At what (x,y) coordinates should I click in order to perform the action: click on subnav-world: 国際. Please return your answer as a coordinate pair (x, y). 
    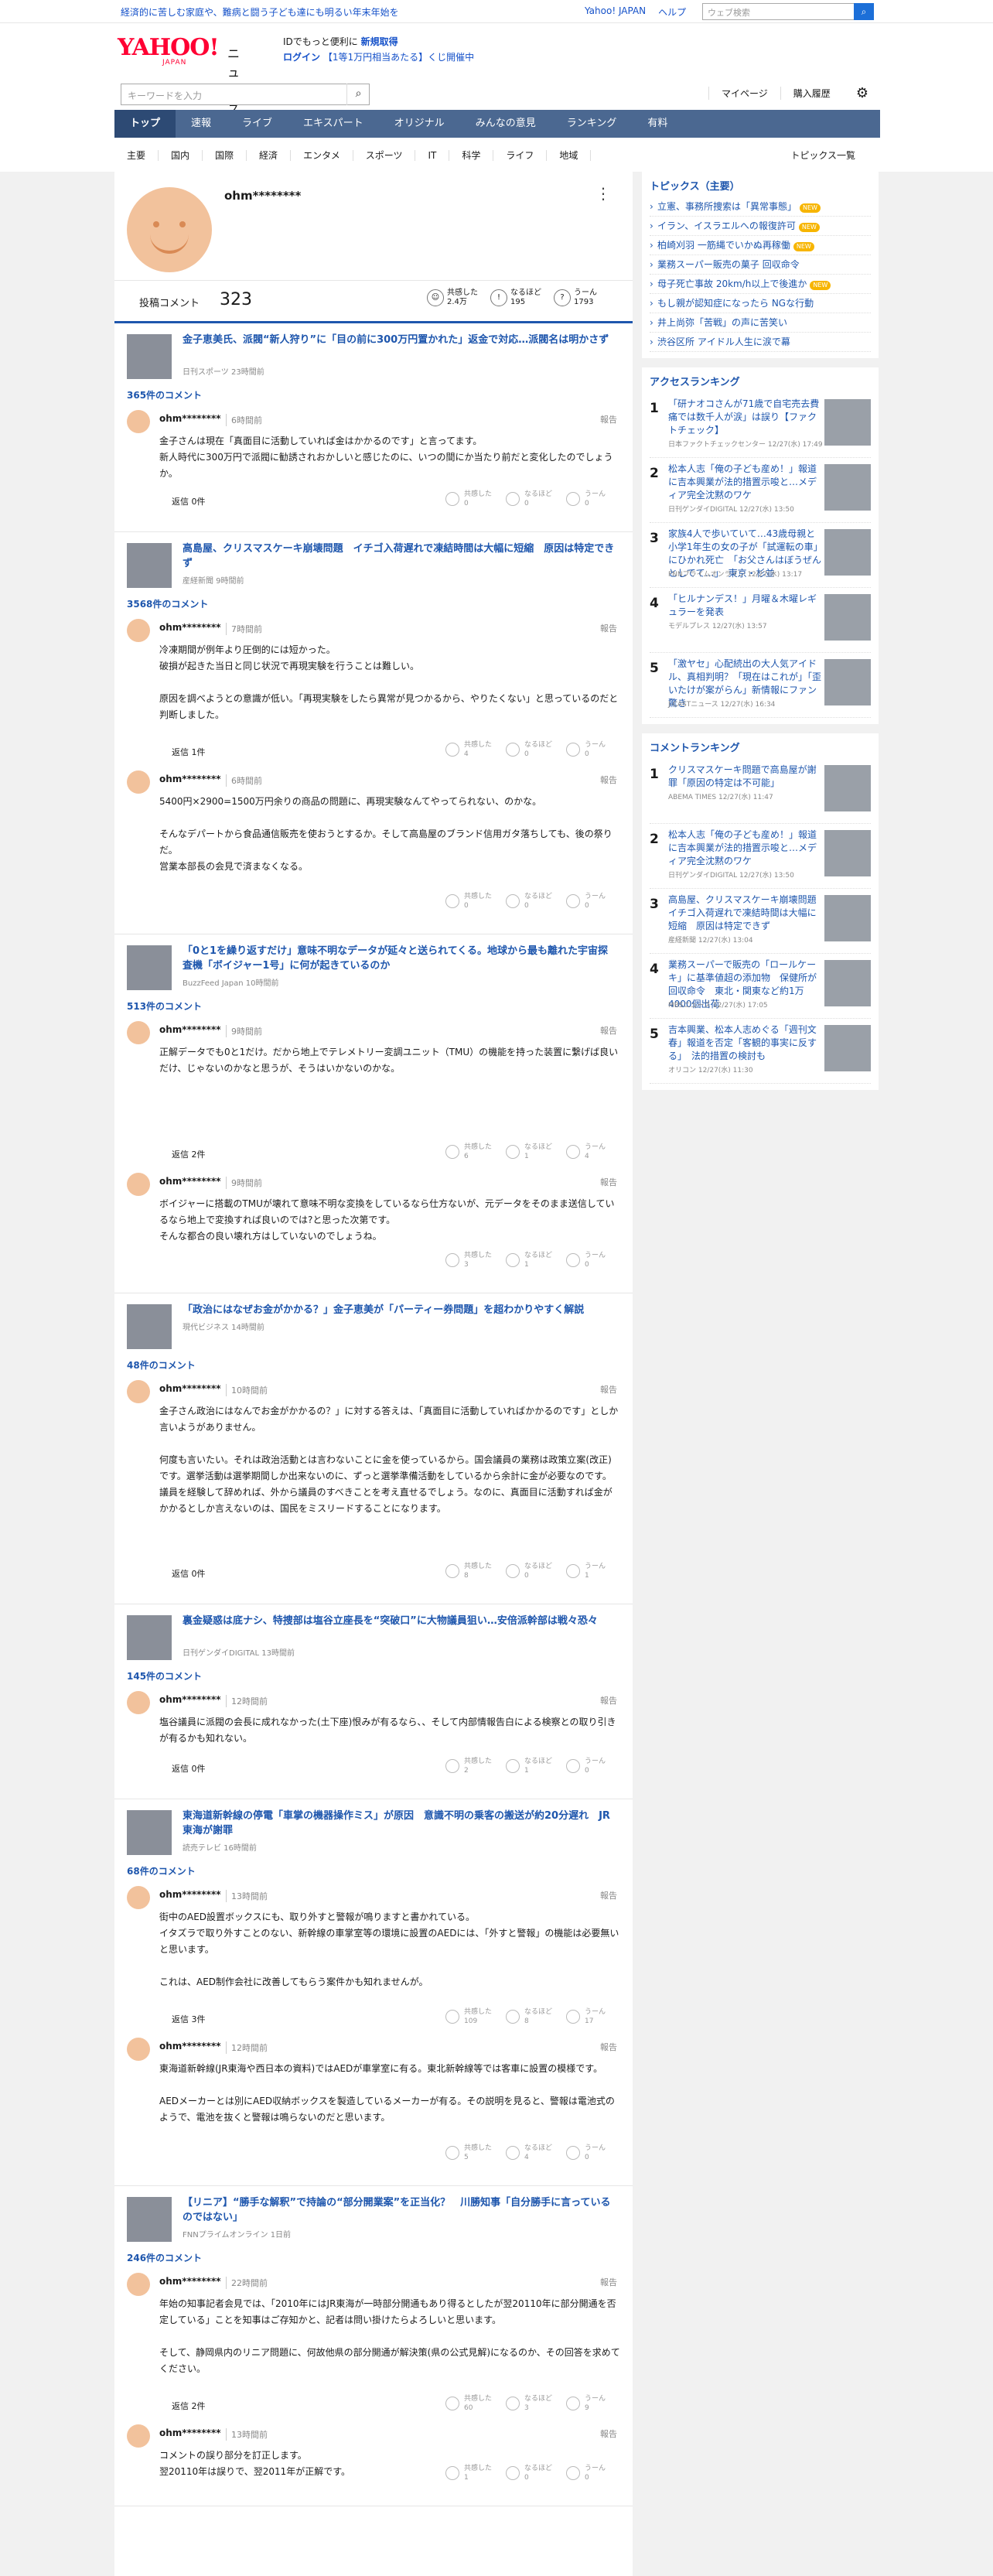
    Looking at the image, I should click on (225, 155).